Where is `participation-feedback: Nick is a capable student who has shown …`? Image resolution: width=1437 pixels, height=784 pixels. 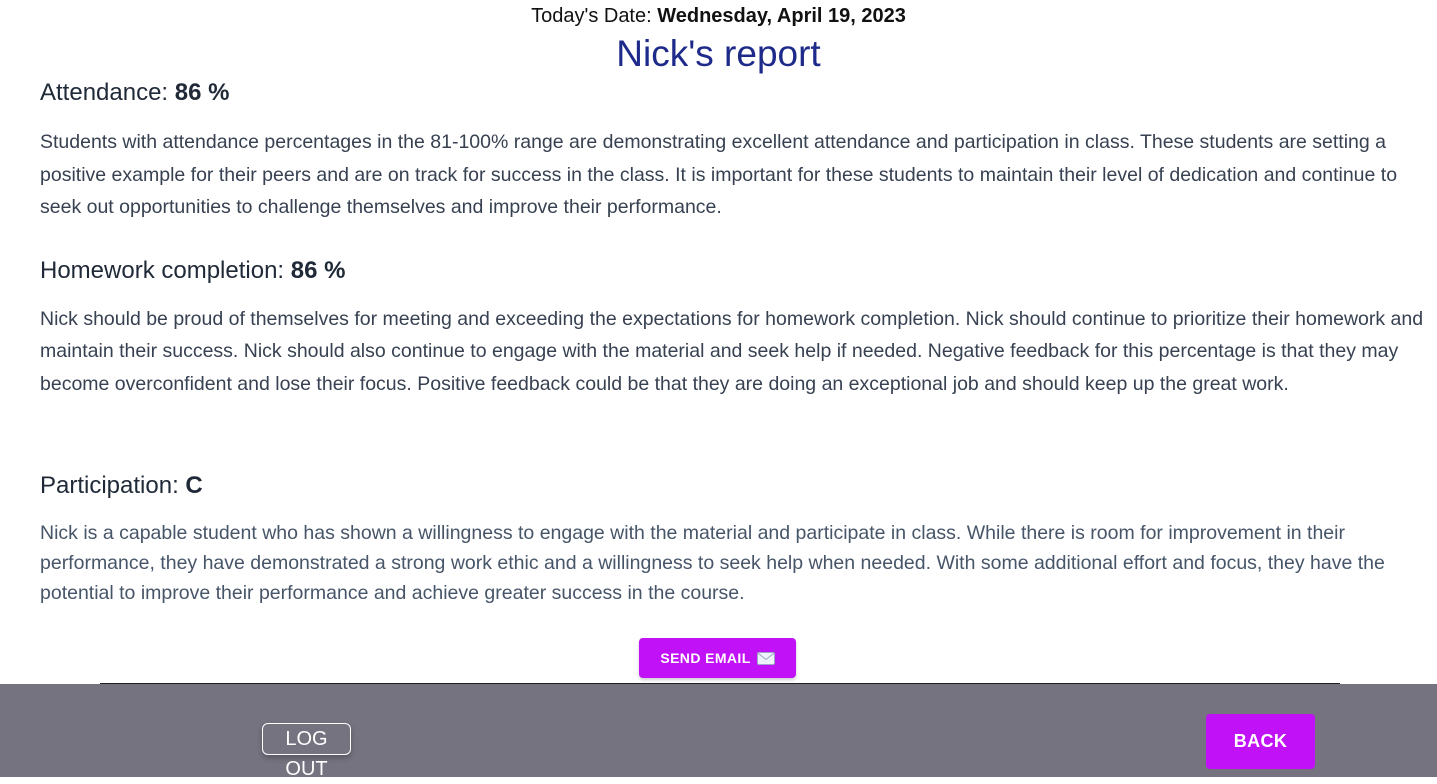 participation-feedback: Nick is a capable student who has shown … is located at coordinates (712, 563).